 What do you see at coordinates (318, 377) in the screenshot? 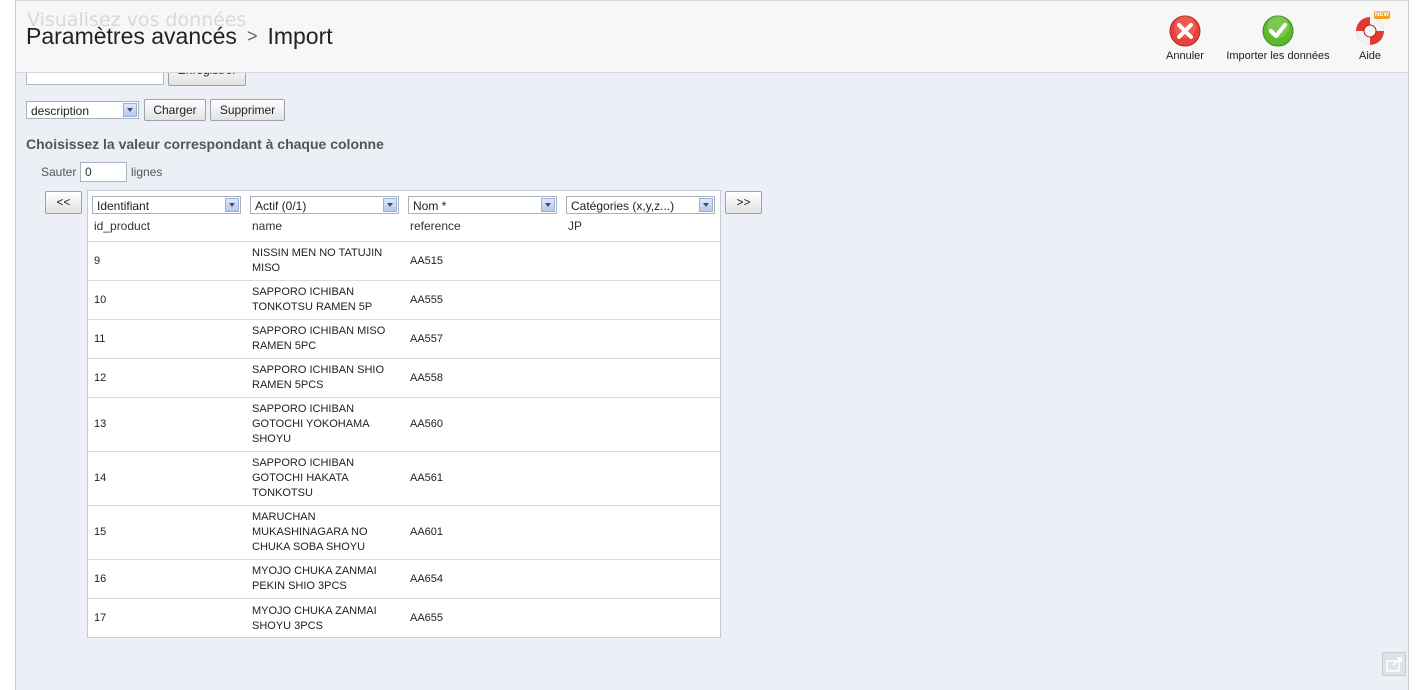
I see `table-cell-name: SAPPORO ICHIBAN SHIO RAMEN 5PCS` at bounding box center [318, 377].